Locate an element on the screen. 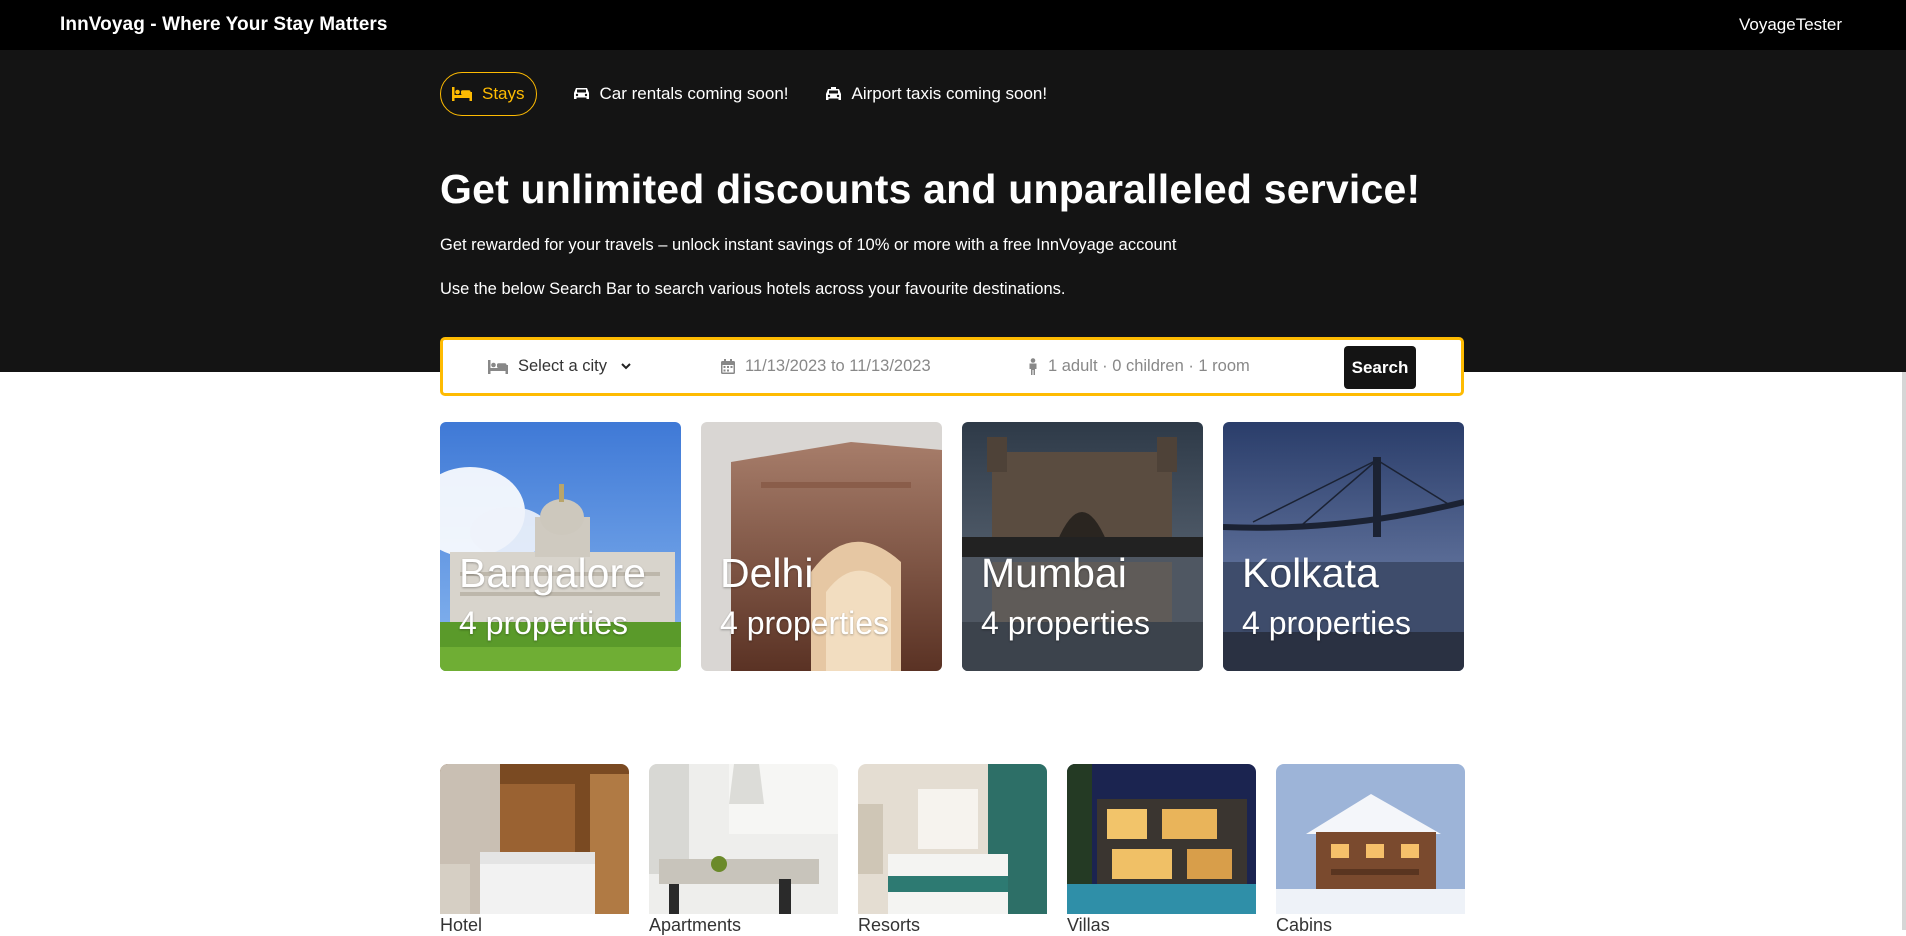 The image size is (1906, 936). tab-label: Stays is located at coordinates (503, 93).